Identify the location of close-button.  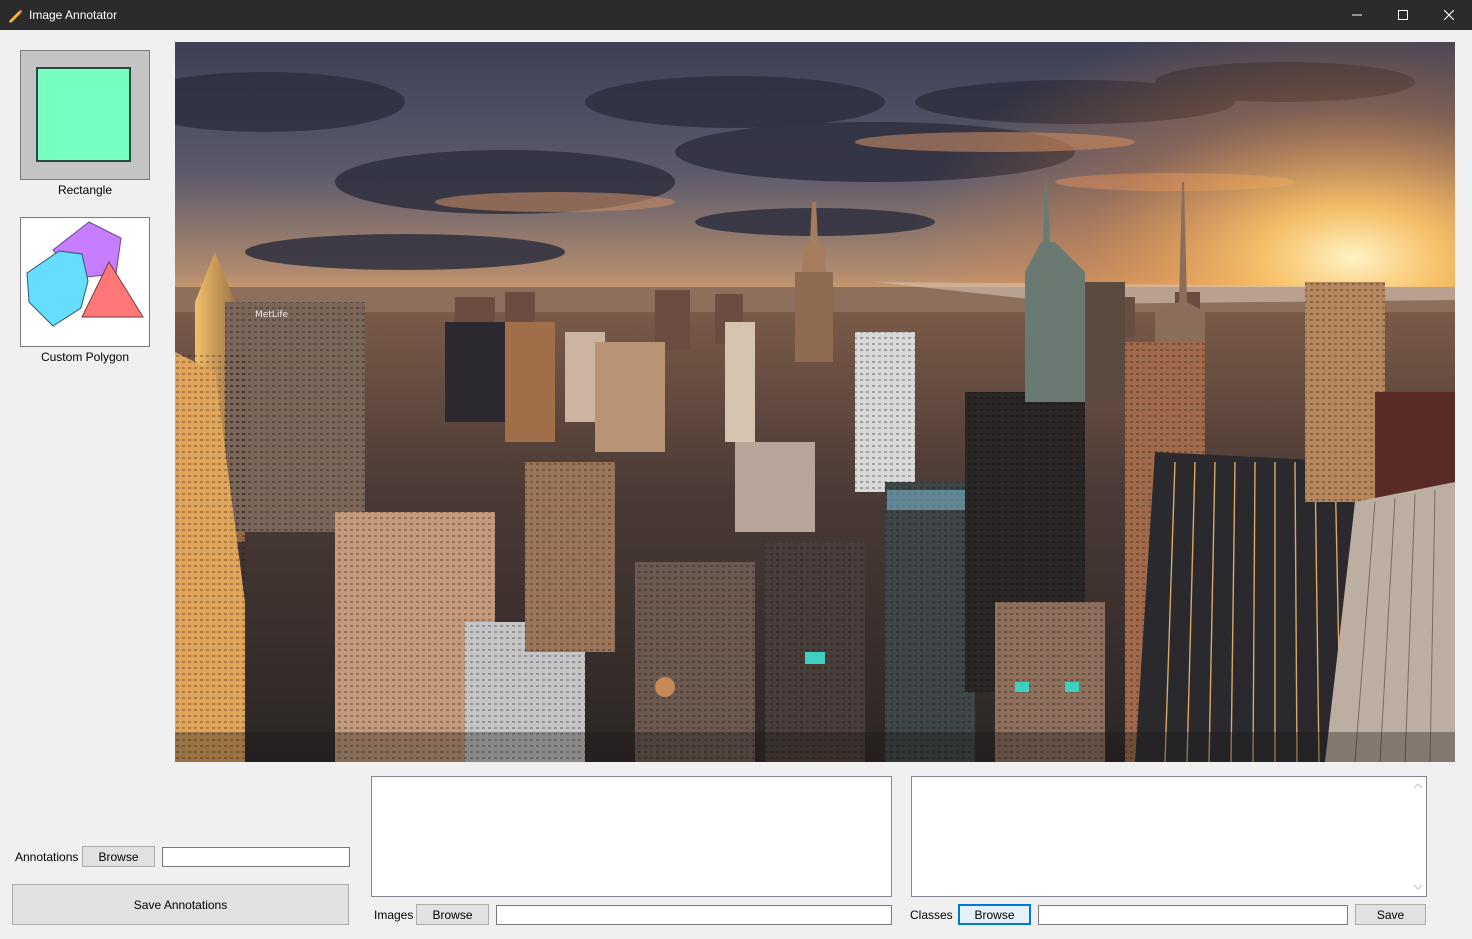
(1449, 15).